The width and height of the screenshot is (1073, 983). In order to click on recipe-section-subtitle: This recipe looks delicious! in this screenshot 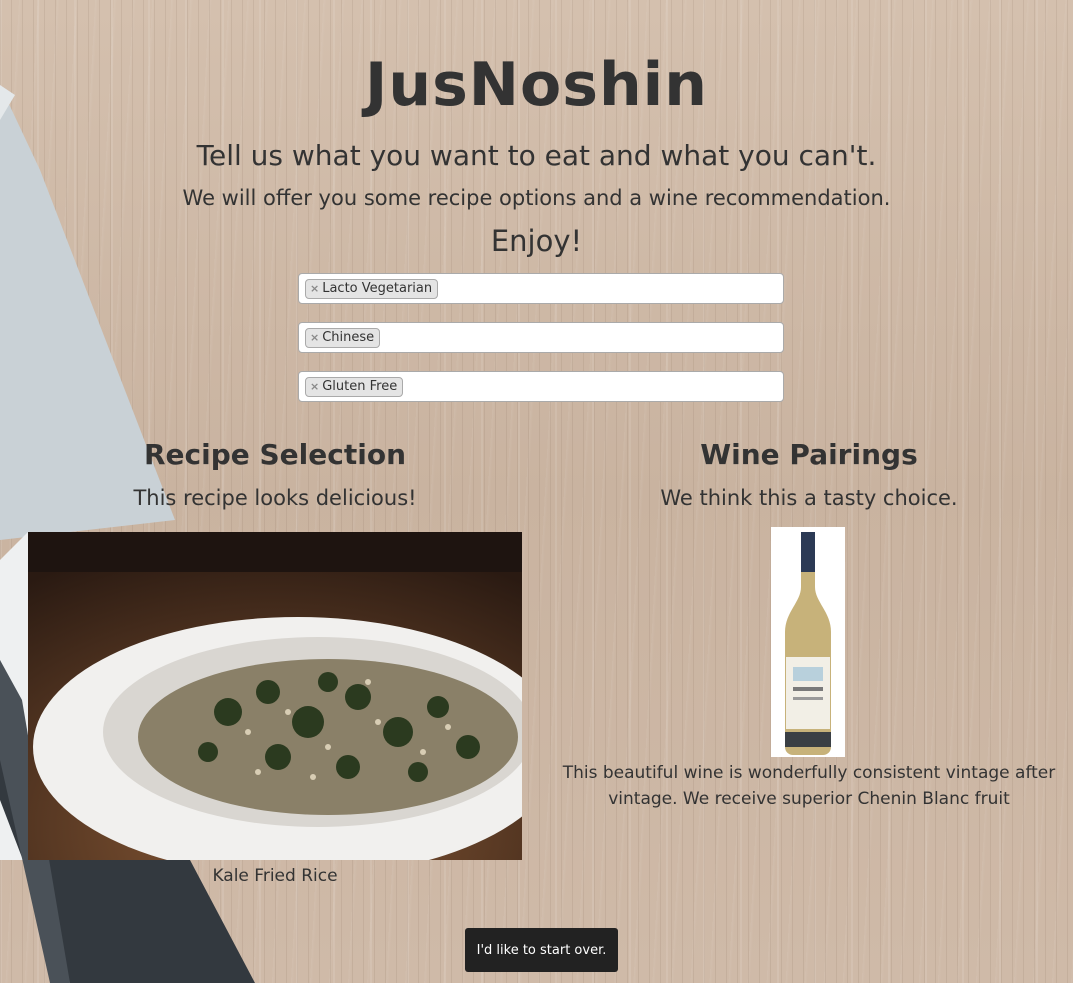, I will do `click(275, 498)`.